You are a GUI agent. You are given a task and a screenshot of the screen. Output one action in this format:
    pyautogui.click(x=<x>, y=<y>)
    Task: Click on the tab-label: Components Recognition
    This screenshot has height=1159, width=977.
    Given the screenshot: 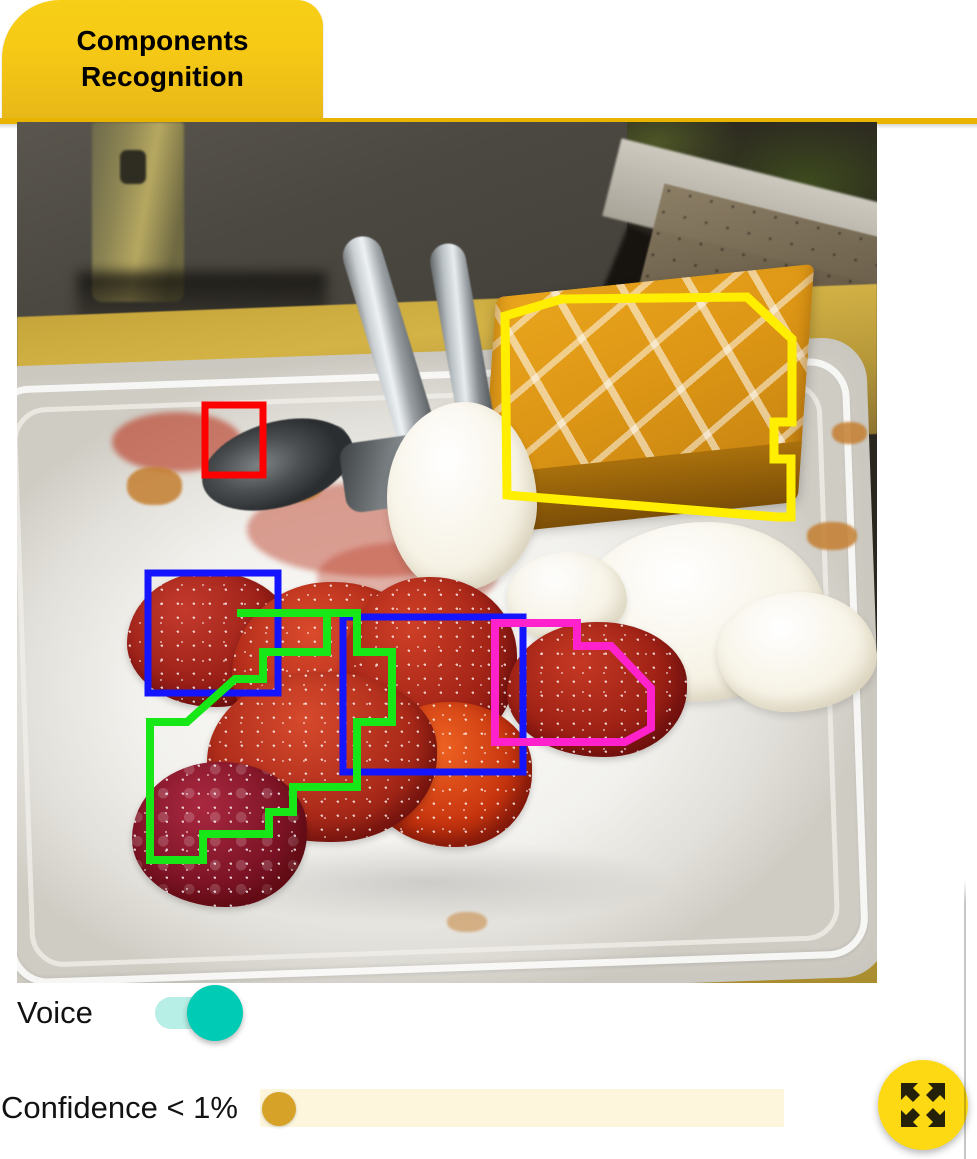 What is the action you would take?
    pyautogui.click(x=162, y=58)
    